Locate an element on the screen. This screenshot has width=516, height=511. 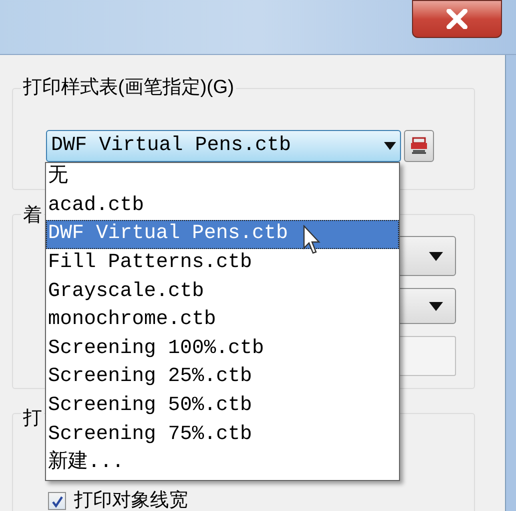
edit-style-button is located at coordinates (419, 146).